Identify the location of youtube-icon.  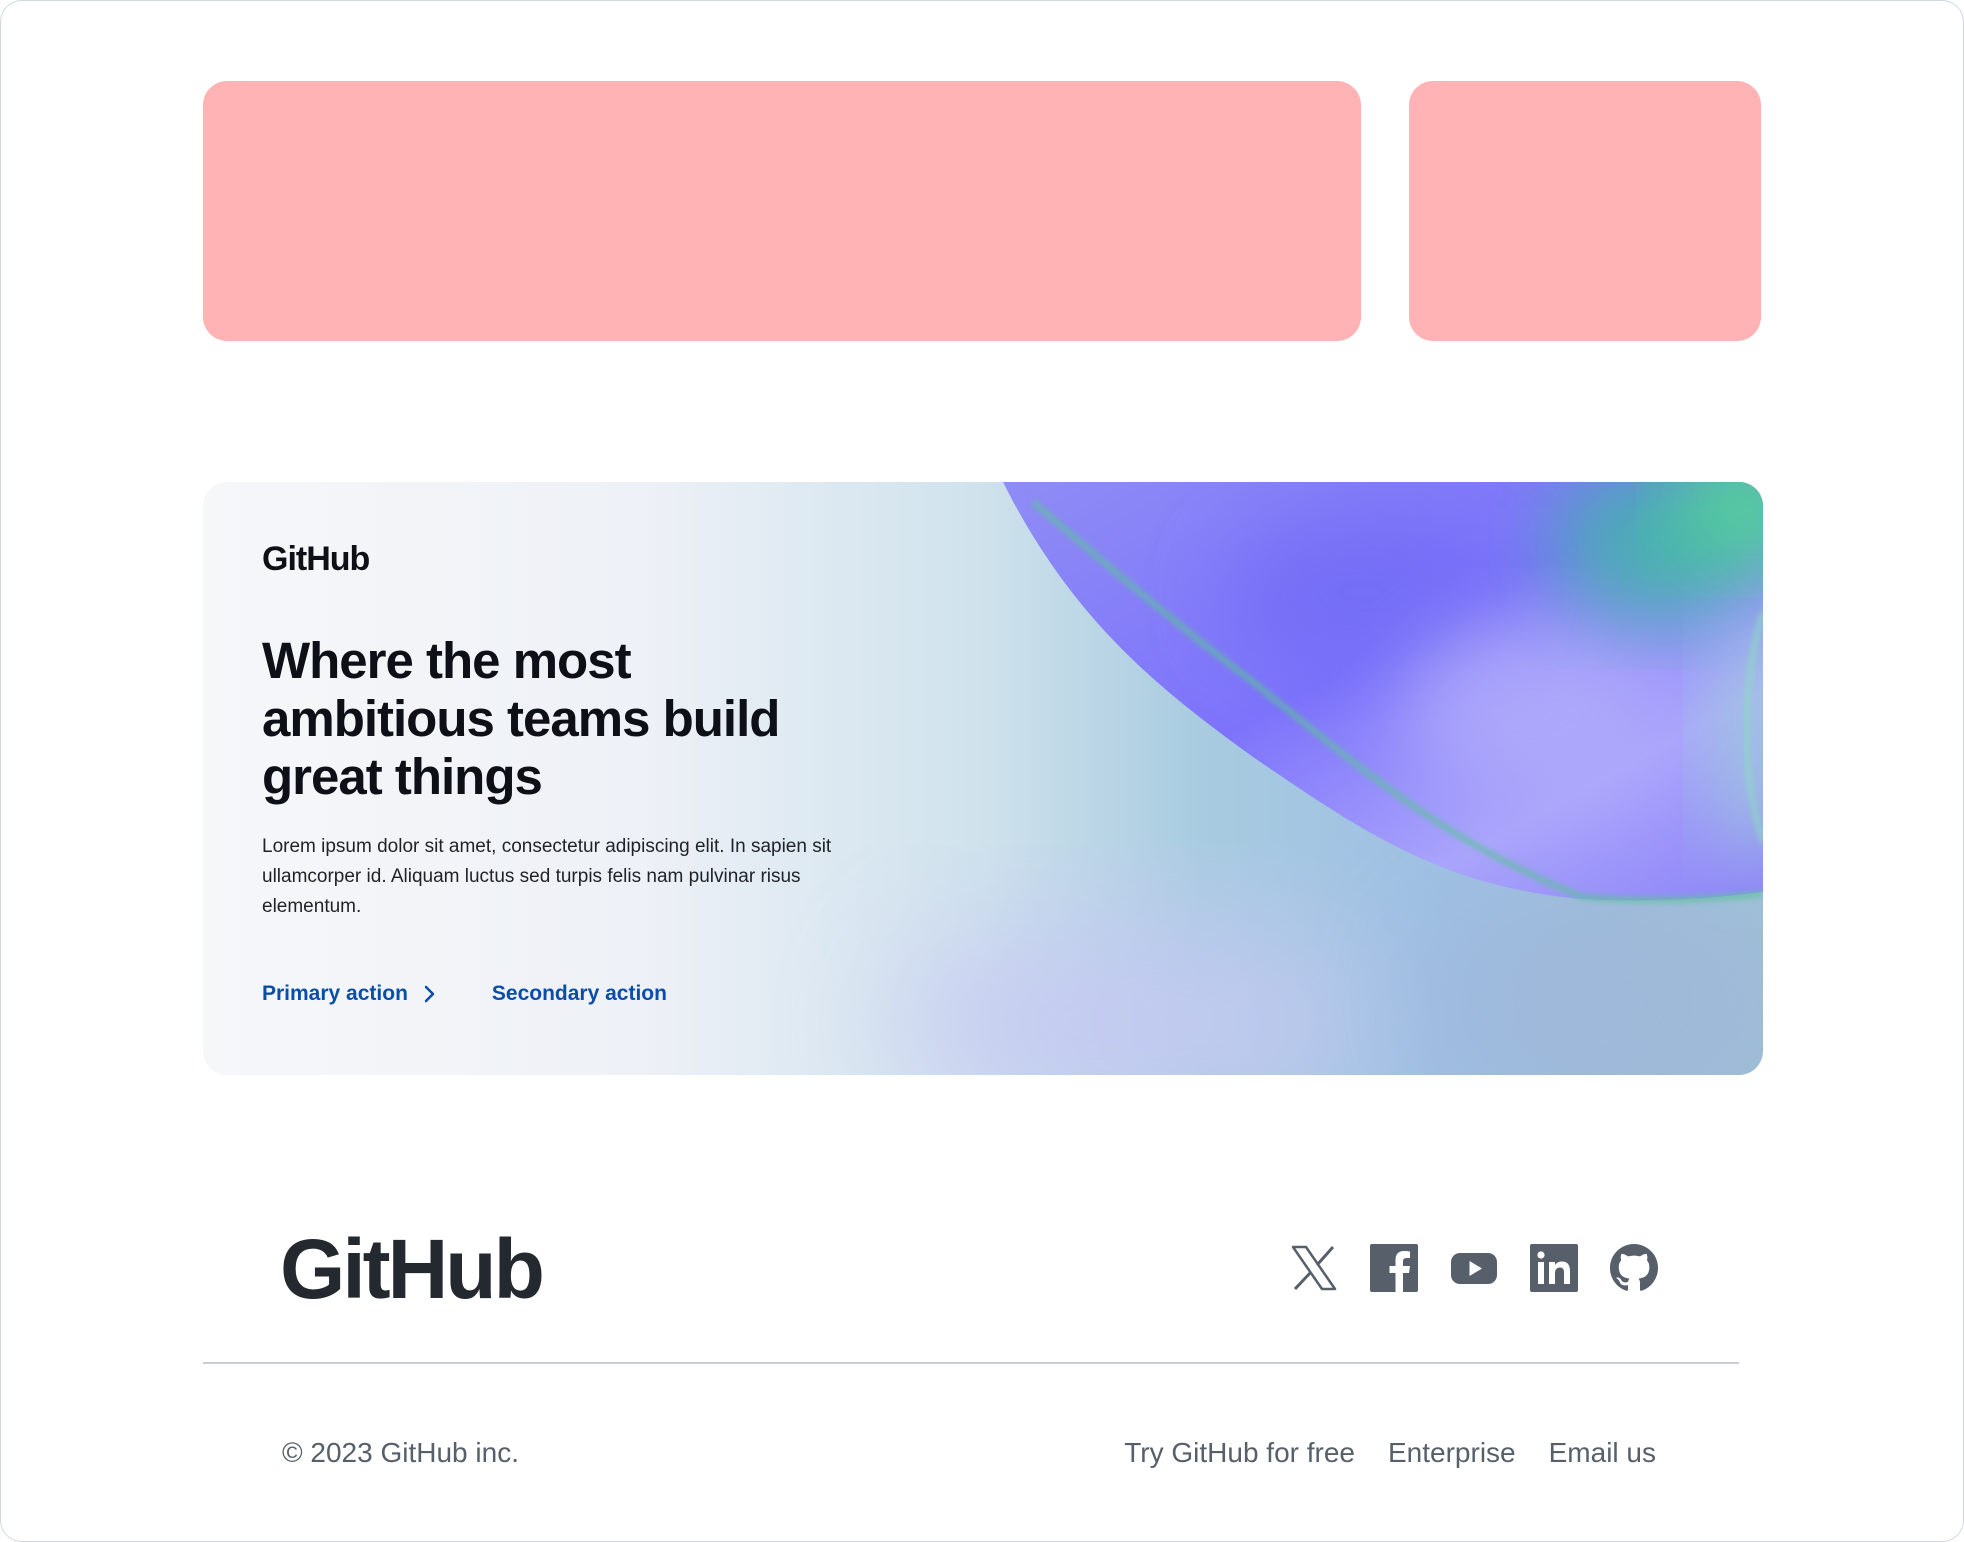
(1474, 1268).